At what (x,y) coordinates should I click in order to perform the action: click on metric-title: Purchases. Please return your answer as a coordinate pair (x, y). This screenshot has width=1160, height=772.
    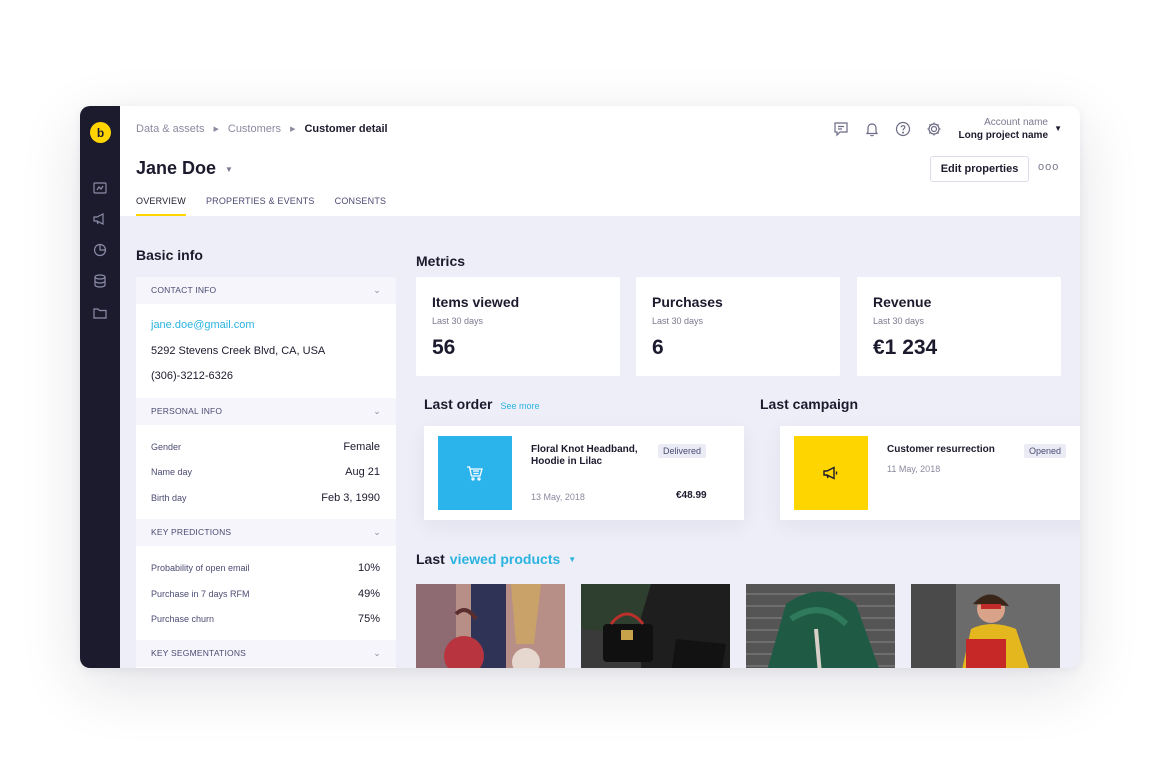
    Looking at the image, I should click on (687, 302).